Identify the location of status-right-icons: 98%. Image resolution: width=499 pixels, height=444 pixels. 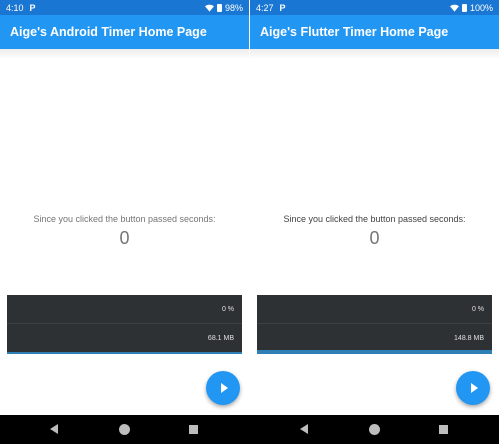
(223, 7).